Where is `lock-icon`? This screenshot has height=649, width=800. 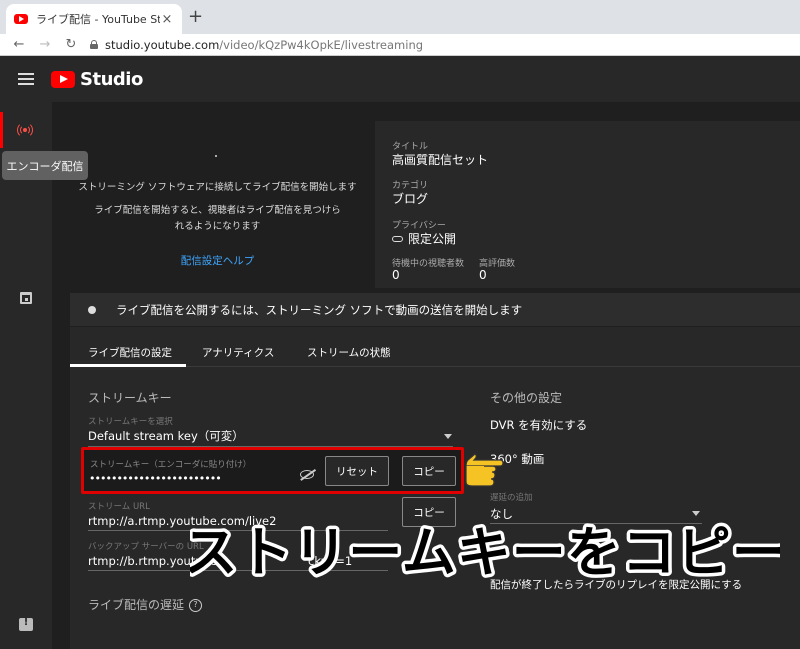
lock-icon is located at coordinates (94, 44).